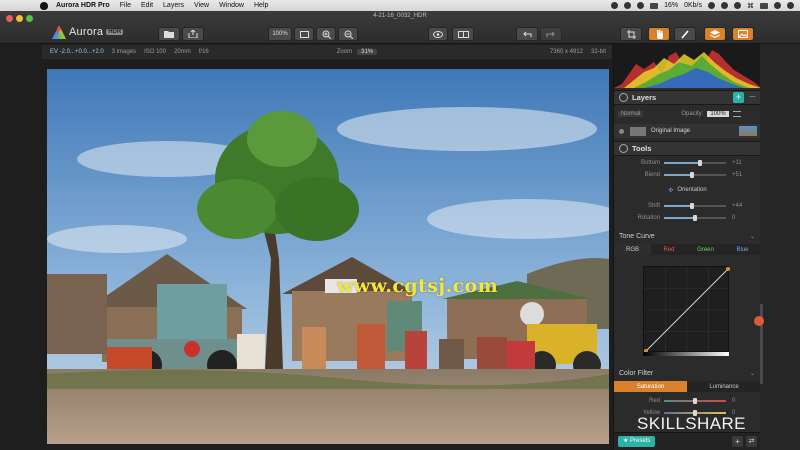 The width and height of the screenshot is (800, 450). Describe the element at coordinates (687, 97) in the screenshot. I see `layers-header: Layers + —` at that location.